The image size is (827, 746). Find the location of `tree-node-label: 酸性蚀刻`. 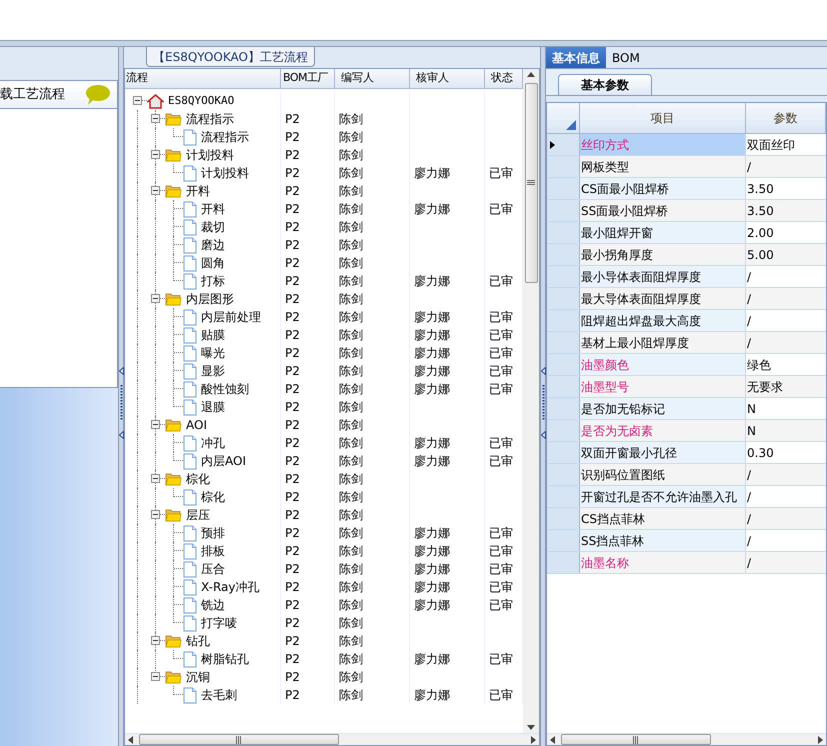

tree-node-label: 酸性蚀刻 is located at coordinates (225, 389).